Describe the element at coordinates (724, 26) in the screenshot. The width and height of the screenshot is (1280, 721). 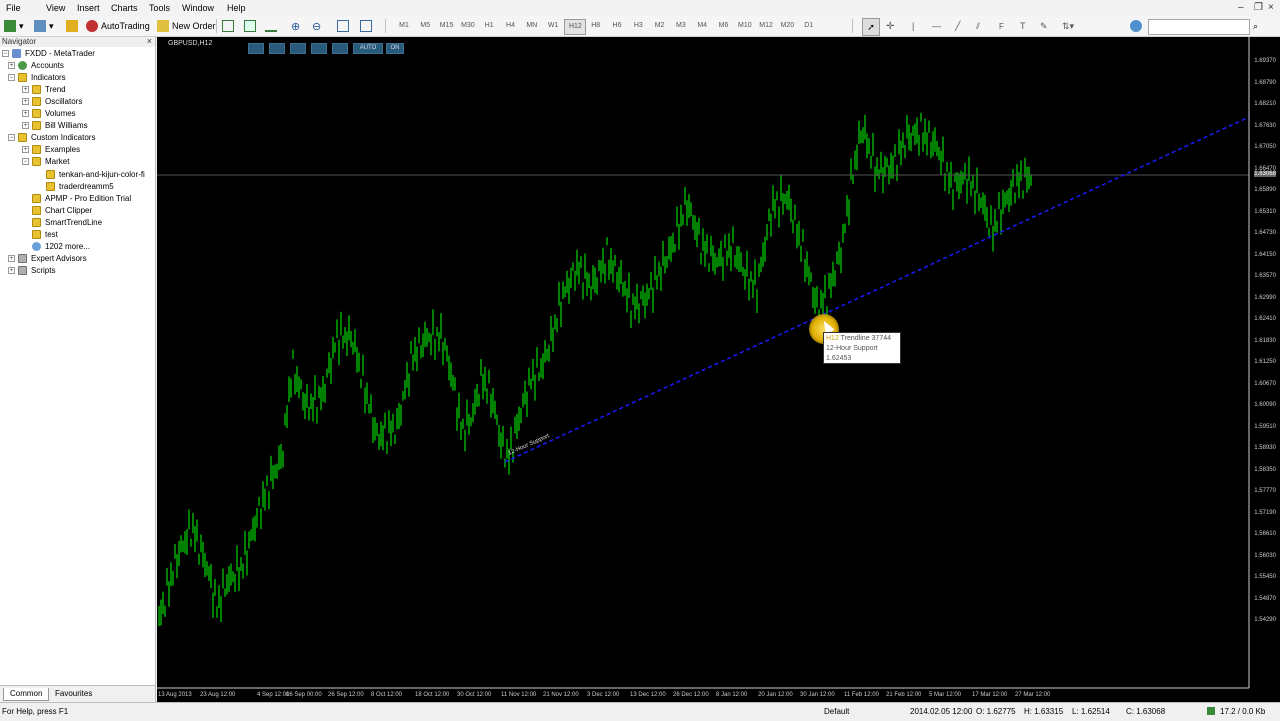
I see `timeframe-m6: M6` at that location.